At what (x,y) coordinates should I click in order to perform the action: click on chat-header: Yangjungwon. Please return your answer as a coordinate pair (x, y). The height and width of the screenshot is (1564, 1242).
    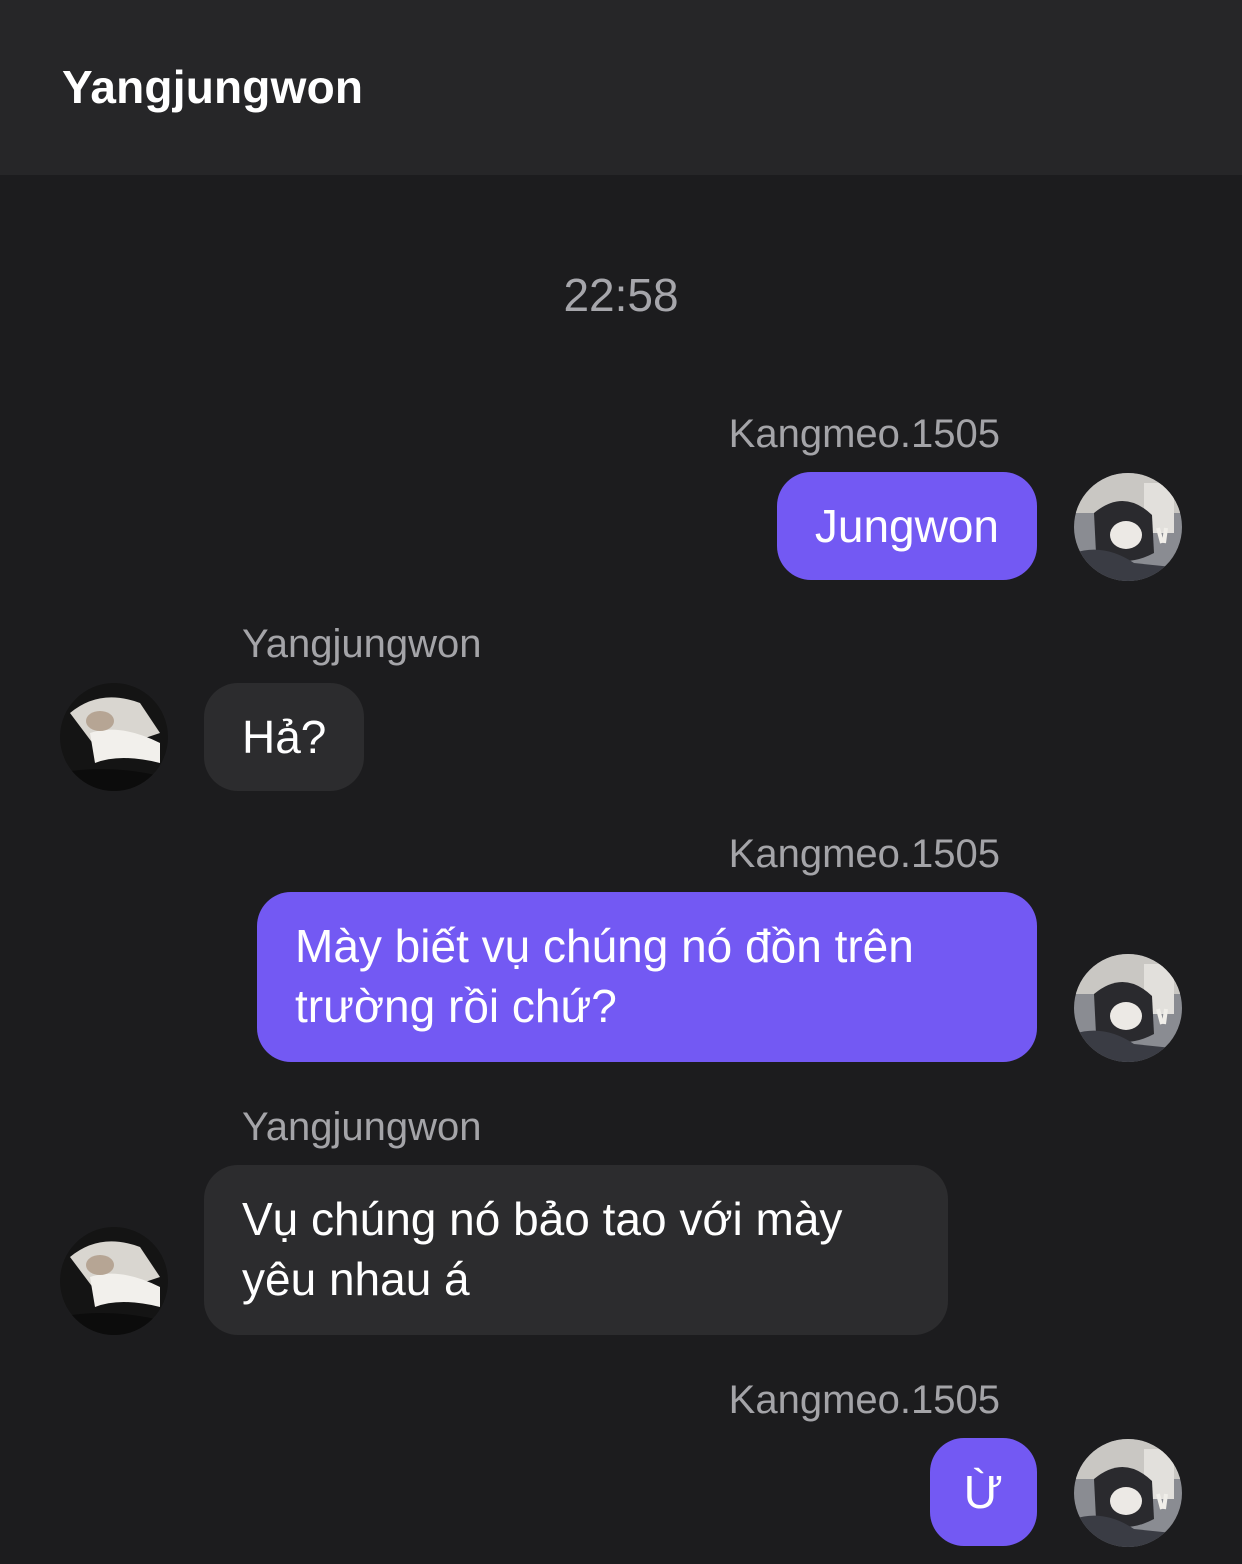
    Looking at the image, I should click on (621, 87).